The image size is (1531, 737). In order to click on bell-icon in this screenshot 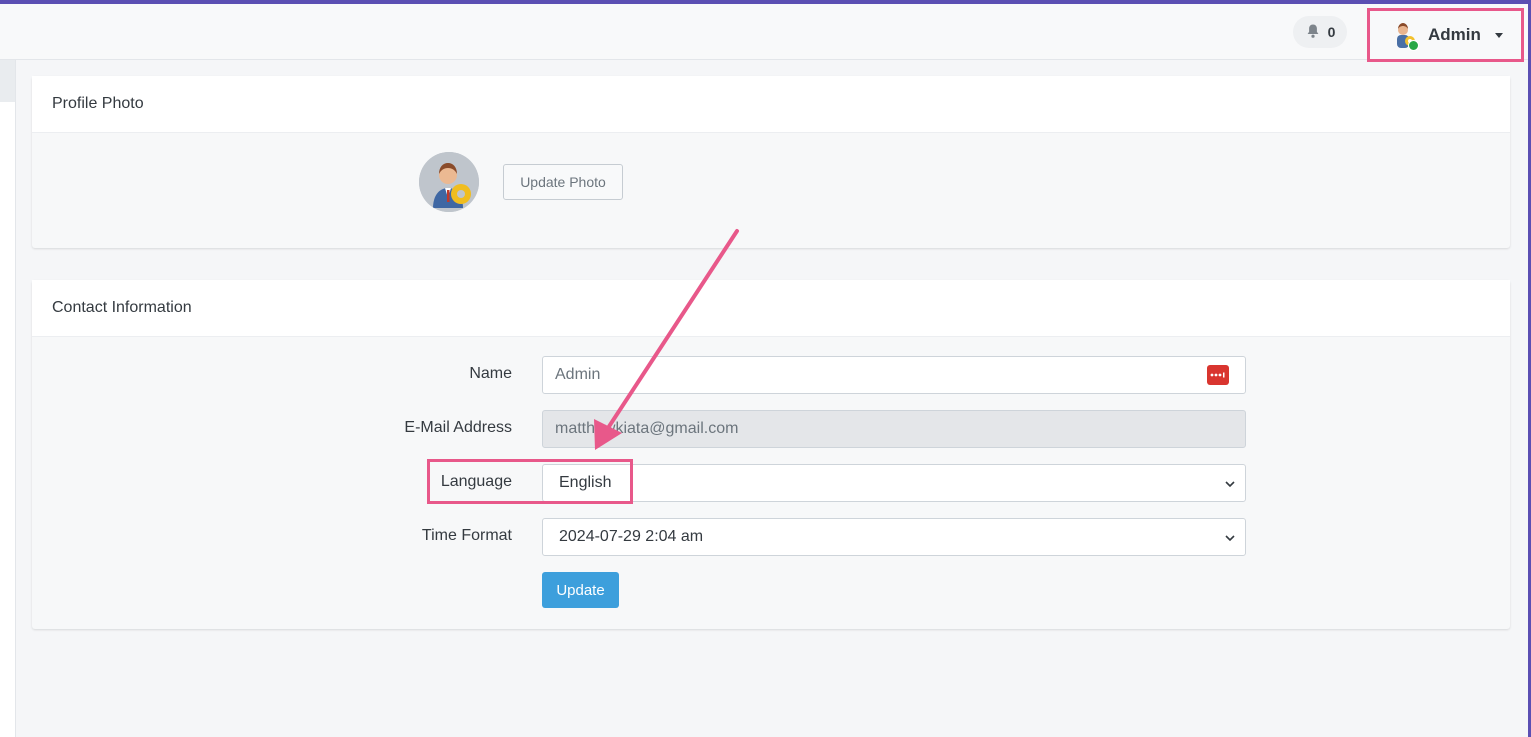, I will do `click(1313, 32)`.